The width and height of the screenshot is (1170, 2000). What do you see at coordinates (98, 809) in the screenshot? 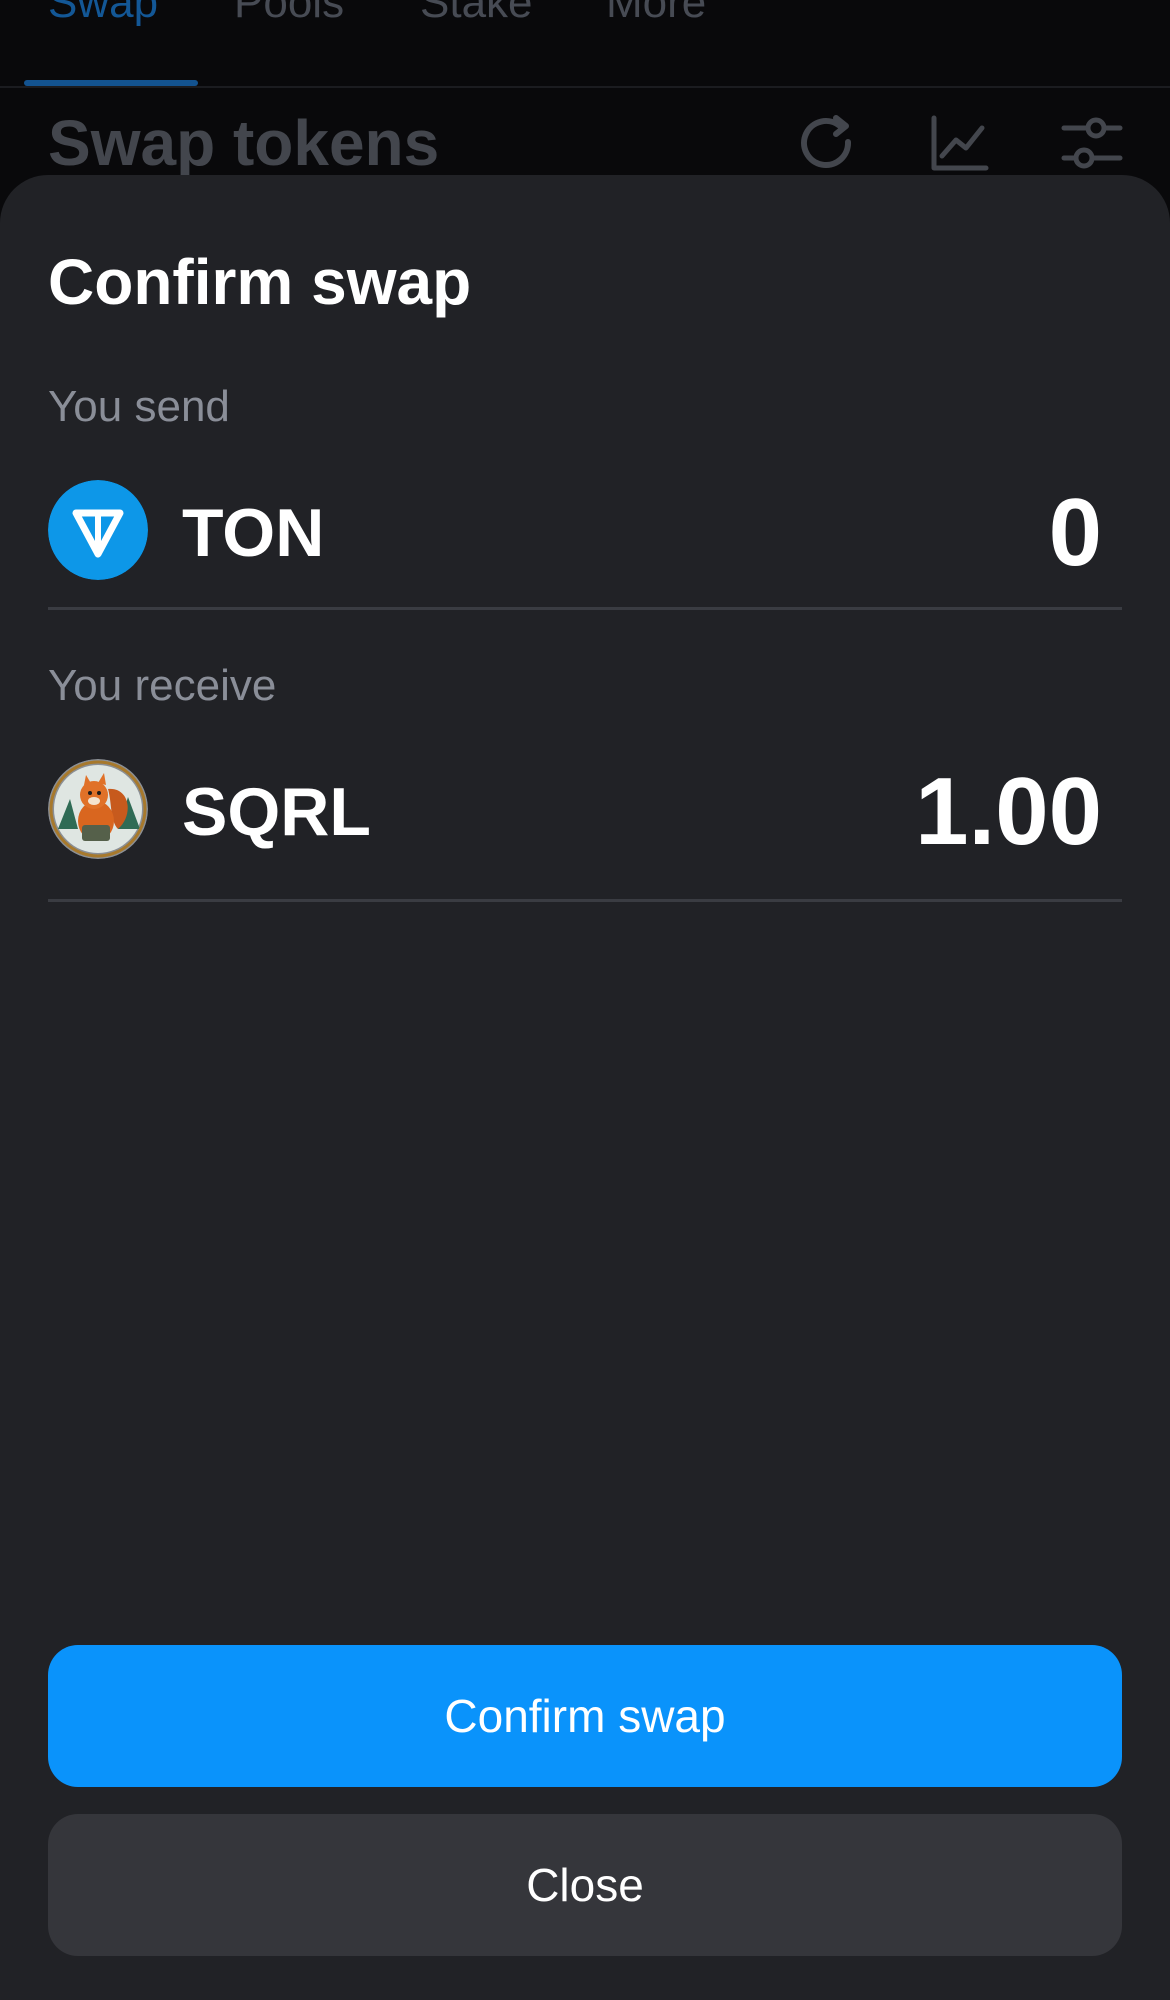
I see `sqrl-squirrel-logo-icon` at bounding box center [98, 809].